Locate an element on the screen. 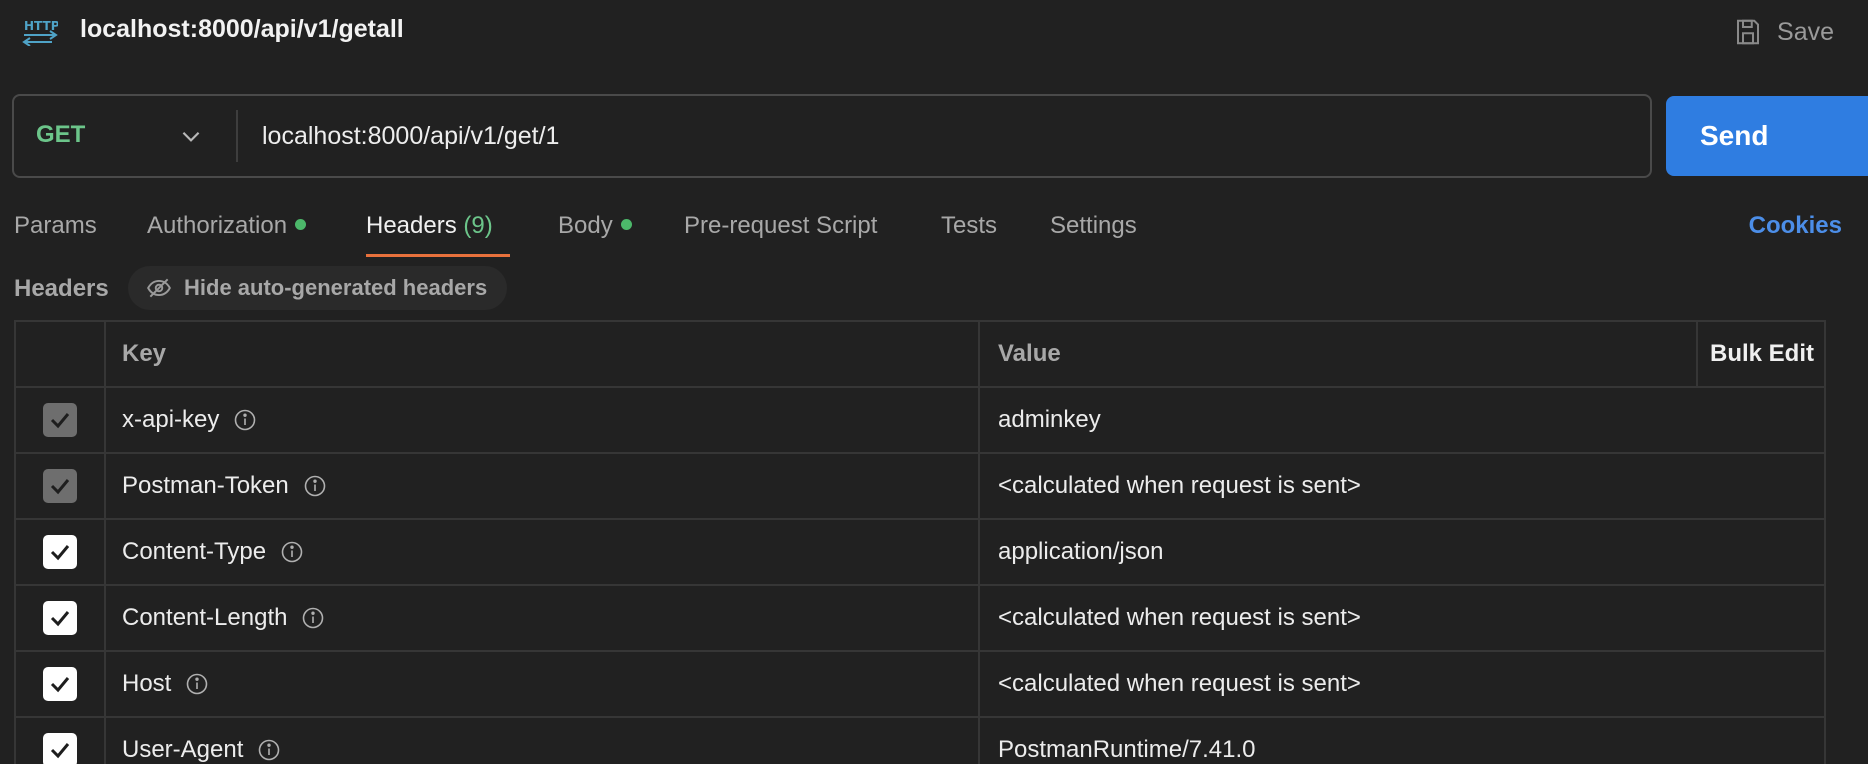  bulk-edit-button: Bulk Edit is located at coordinates (1762, 354).